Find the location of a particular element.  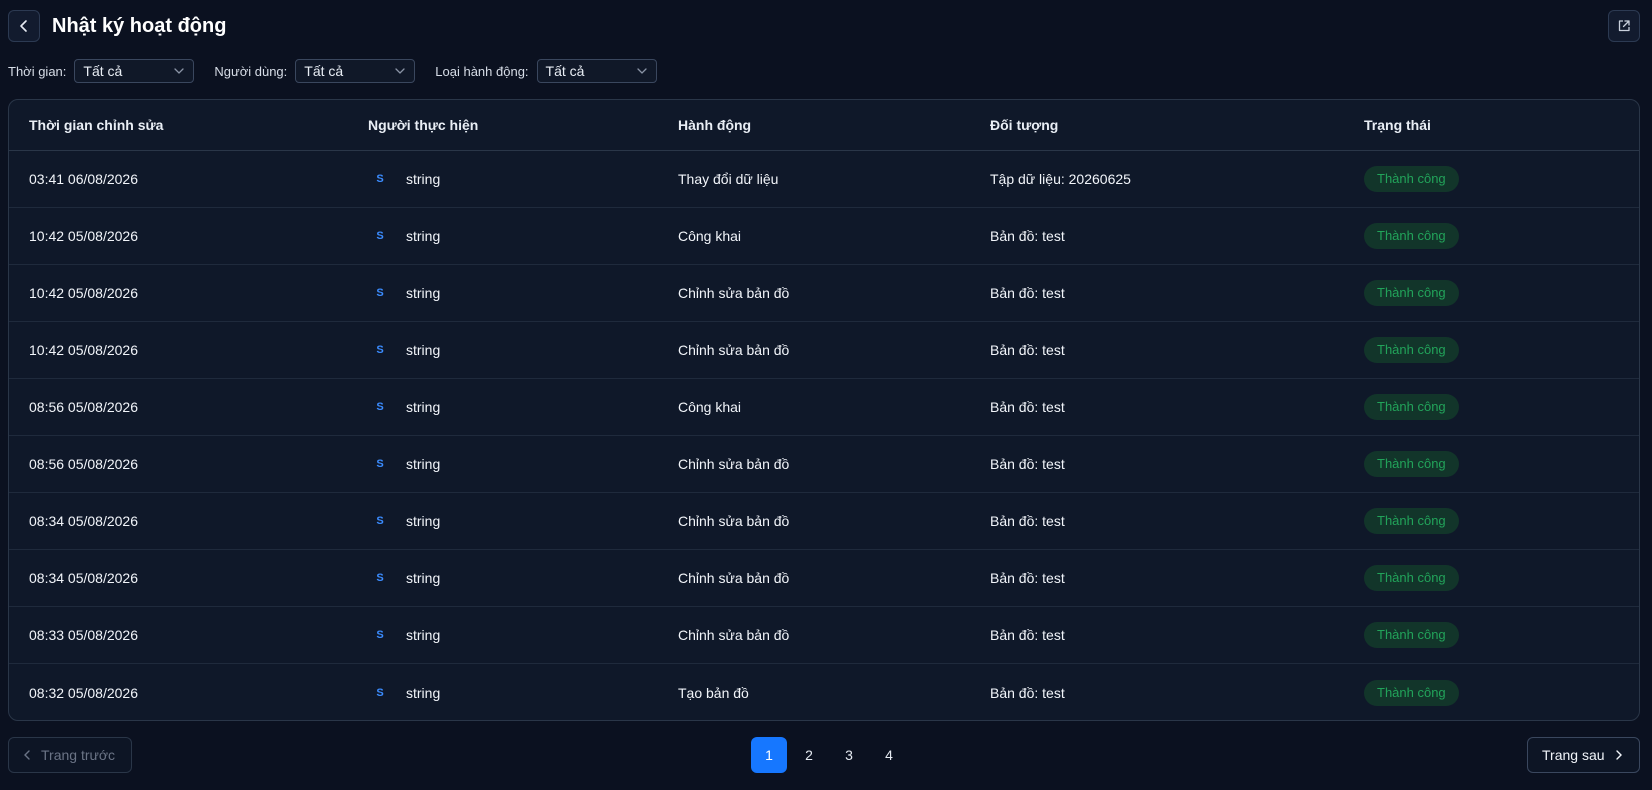

page-button-1: 1 is located at coordinates (769, 755).